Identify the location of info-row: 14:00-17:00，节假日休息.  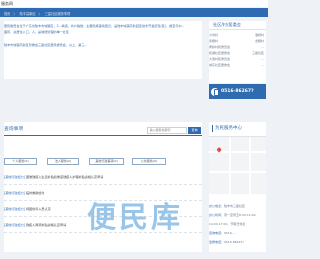
(237, 226).